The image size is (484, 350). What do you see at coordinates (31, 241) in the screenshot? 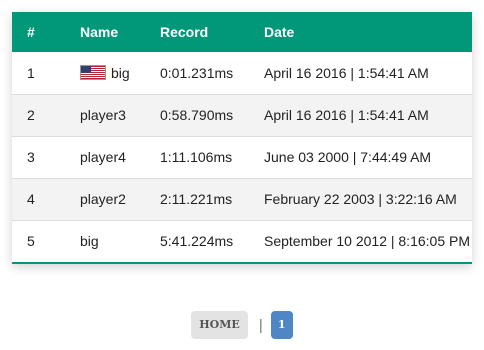
I see `row-num: 5` at bounding box center [31, 241].